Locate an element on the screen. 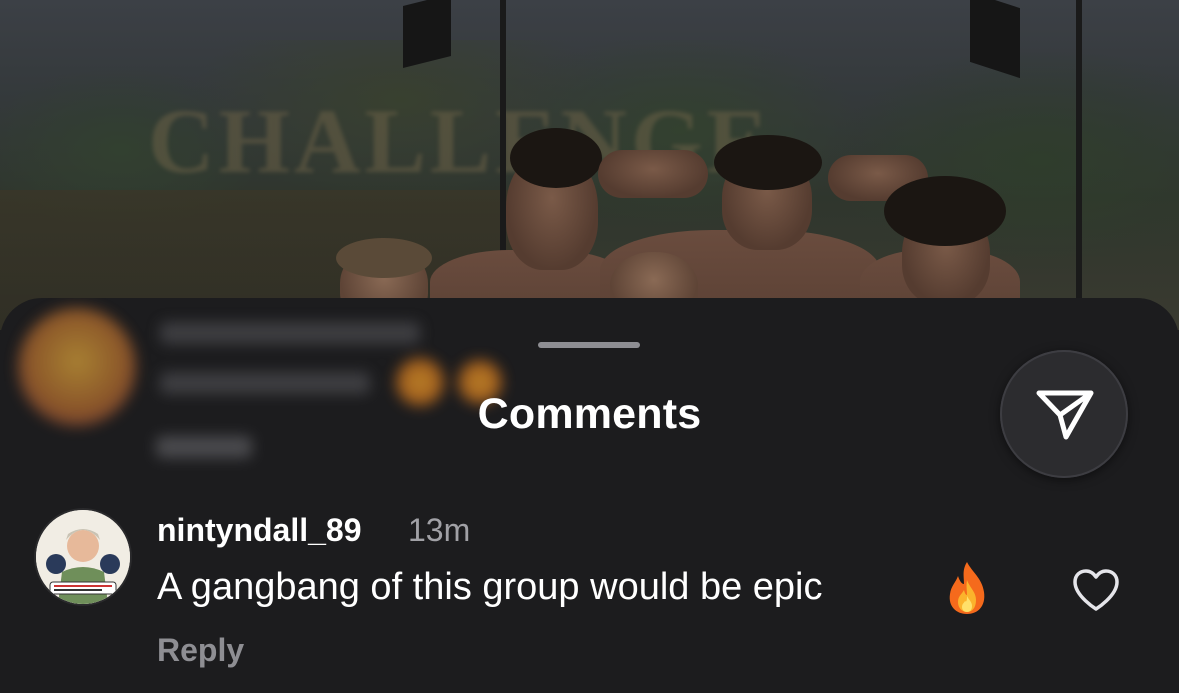 This screenshot has height=693, width=1179. comment-username: nintyndall_89 is located at coordinates (259, 530).